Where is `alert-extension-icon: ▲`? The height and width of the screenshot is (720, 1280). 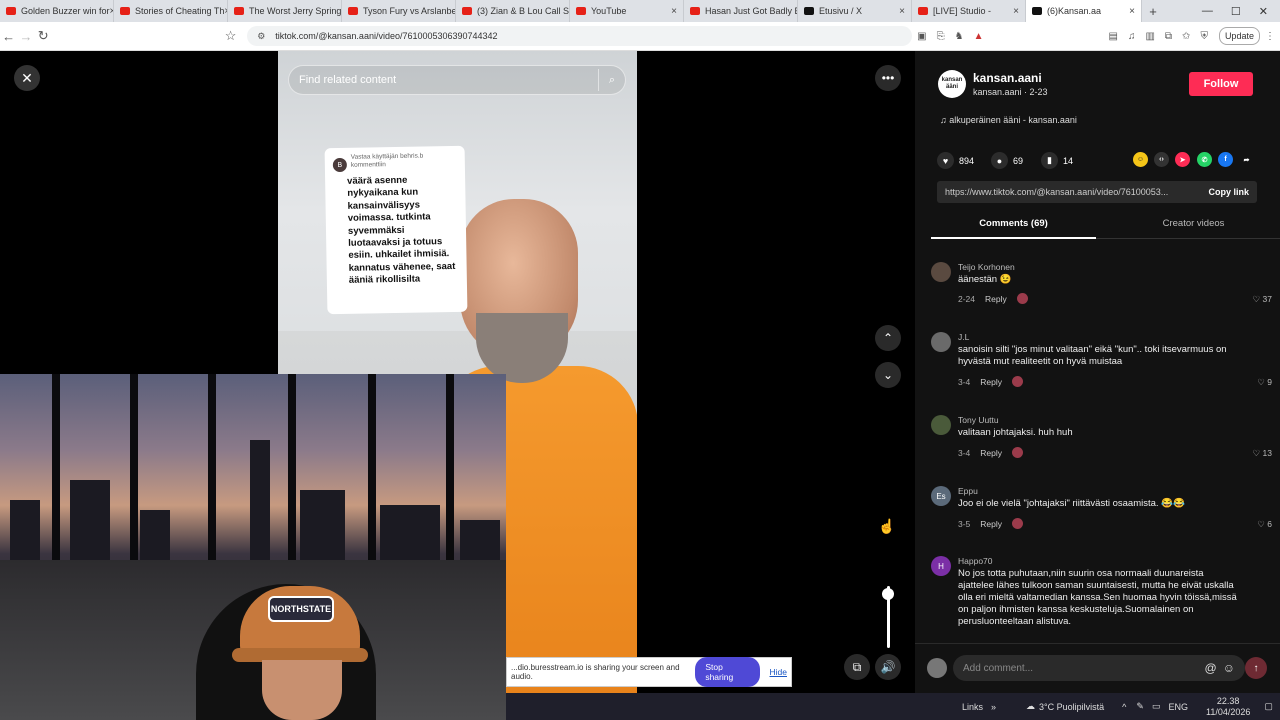 alert-extension-icon: ▲ is located at coordinates (979, 36).